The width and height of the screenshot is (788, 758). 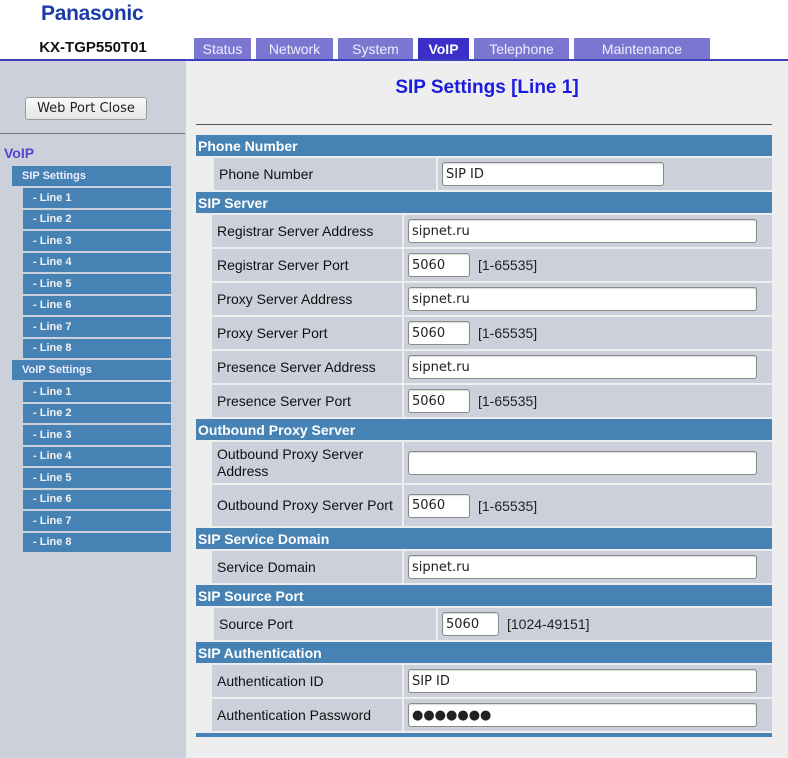 I want to click on outbound-address-input, so click(x=582, y=462).